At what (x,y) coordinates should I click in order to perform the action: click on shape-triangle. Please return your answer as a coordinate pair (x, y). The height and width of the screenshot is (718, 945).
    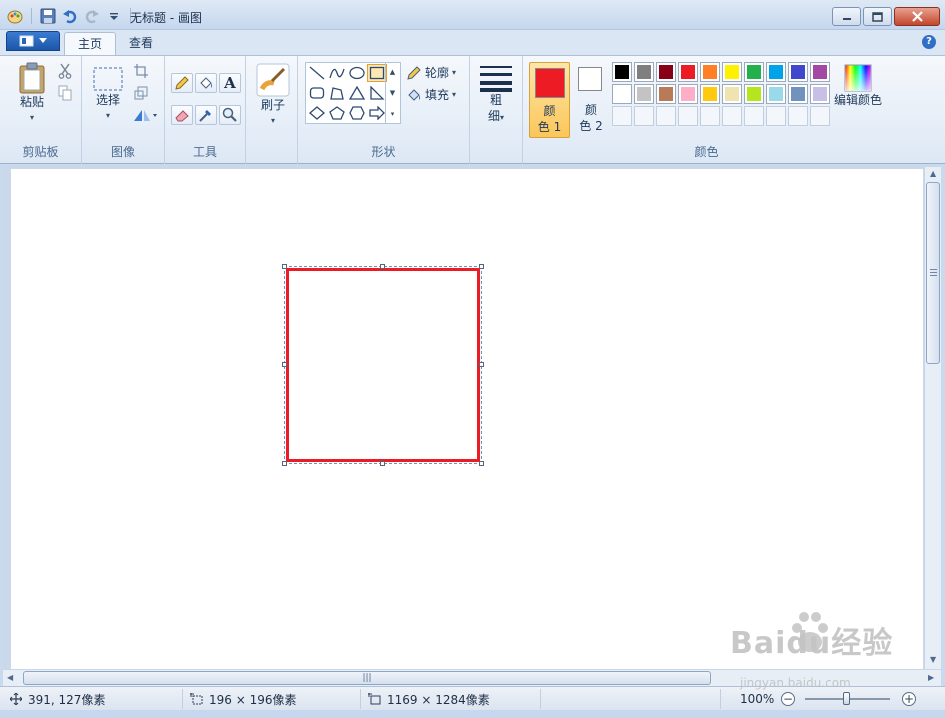
    Looking at the image, I should click on (357, 93).